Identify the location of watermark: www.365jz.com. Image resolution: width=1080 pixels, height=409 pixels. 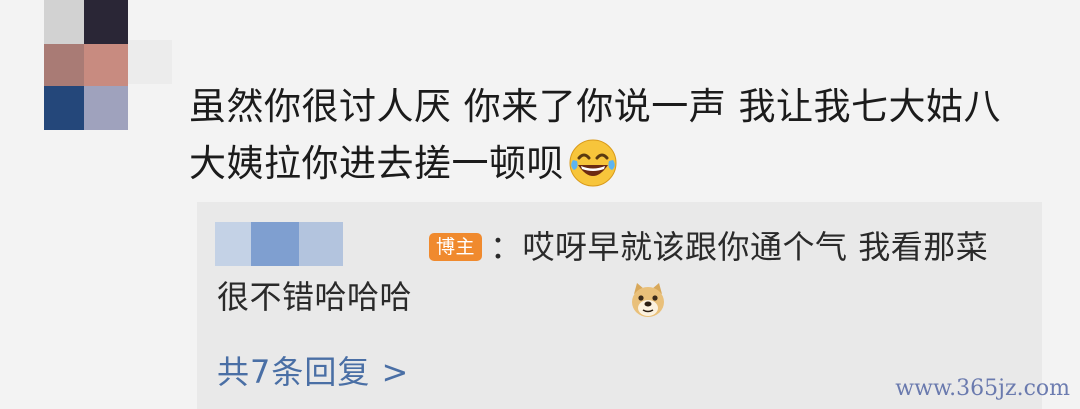
(982, 388).